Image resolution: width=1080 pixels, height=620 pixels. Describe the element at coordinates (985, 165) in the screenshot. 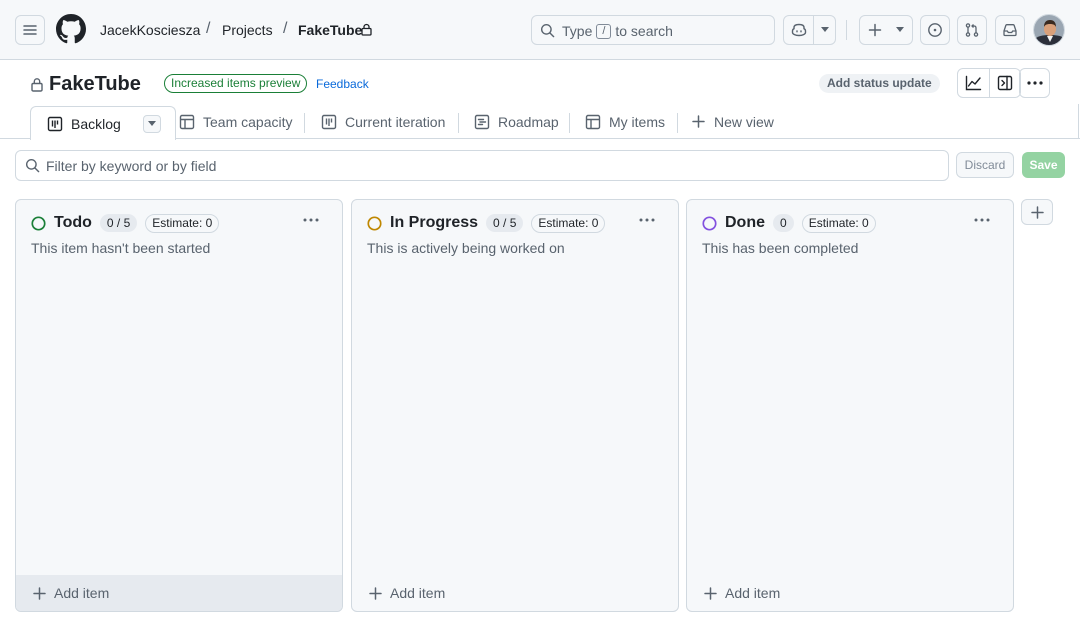

I see `discard-button: Discard` at that location.